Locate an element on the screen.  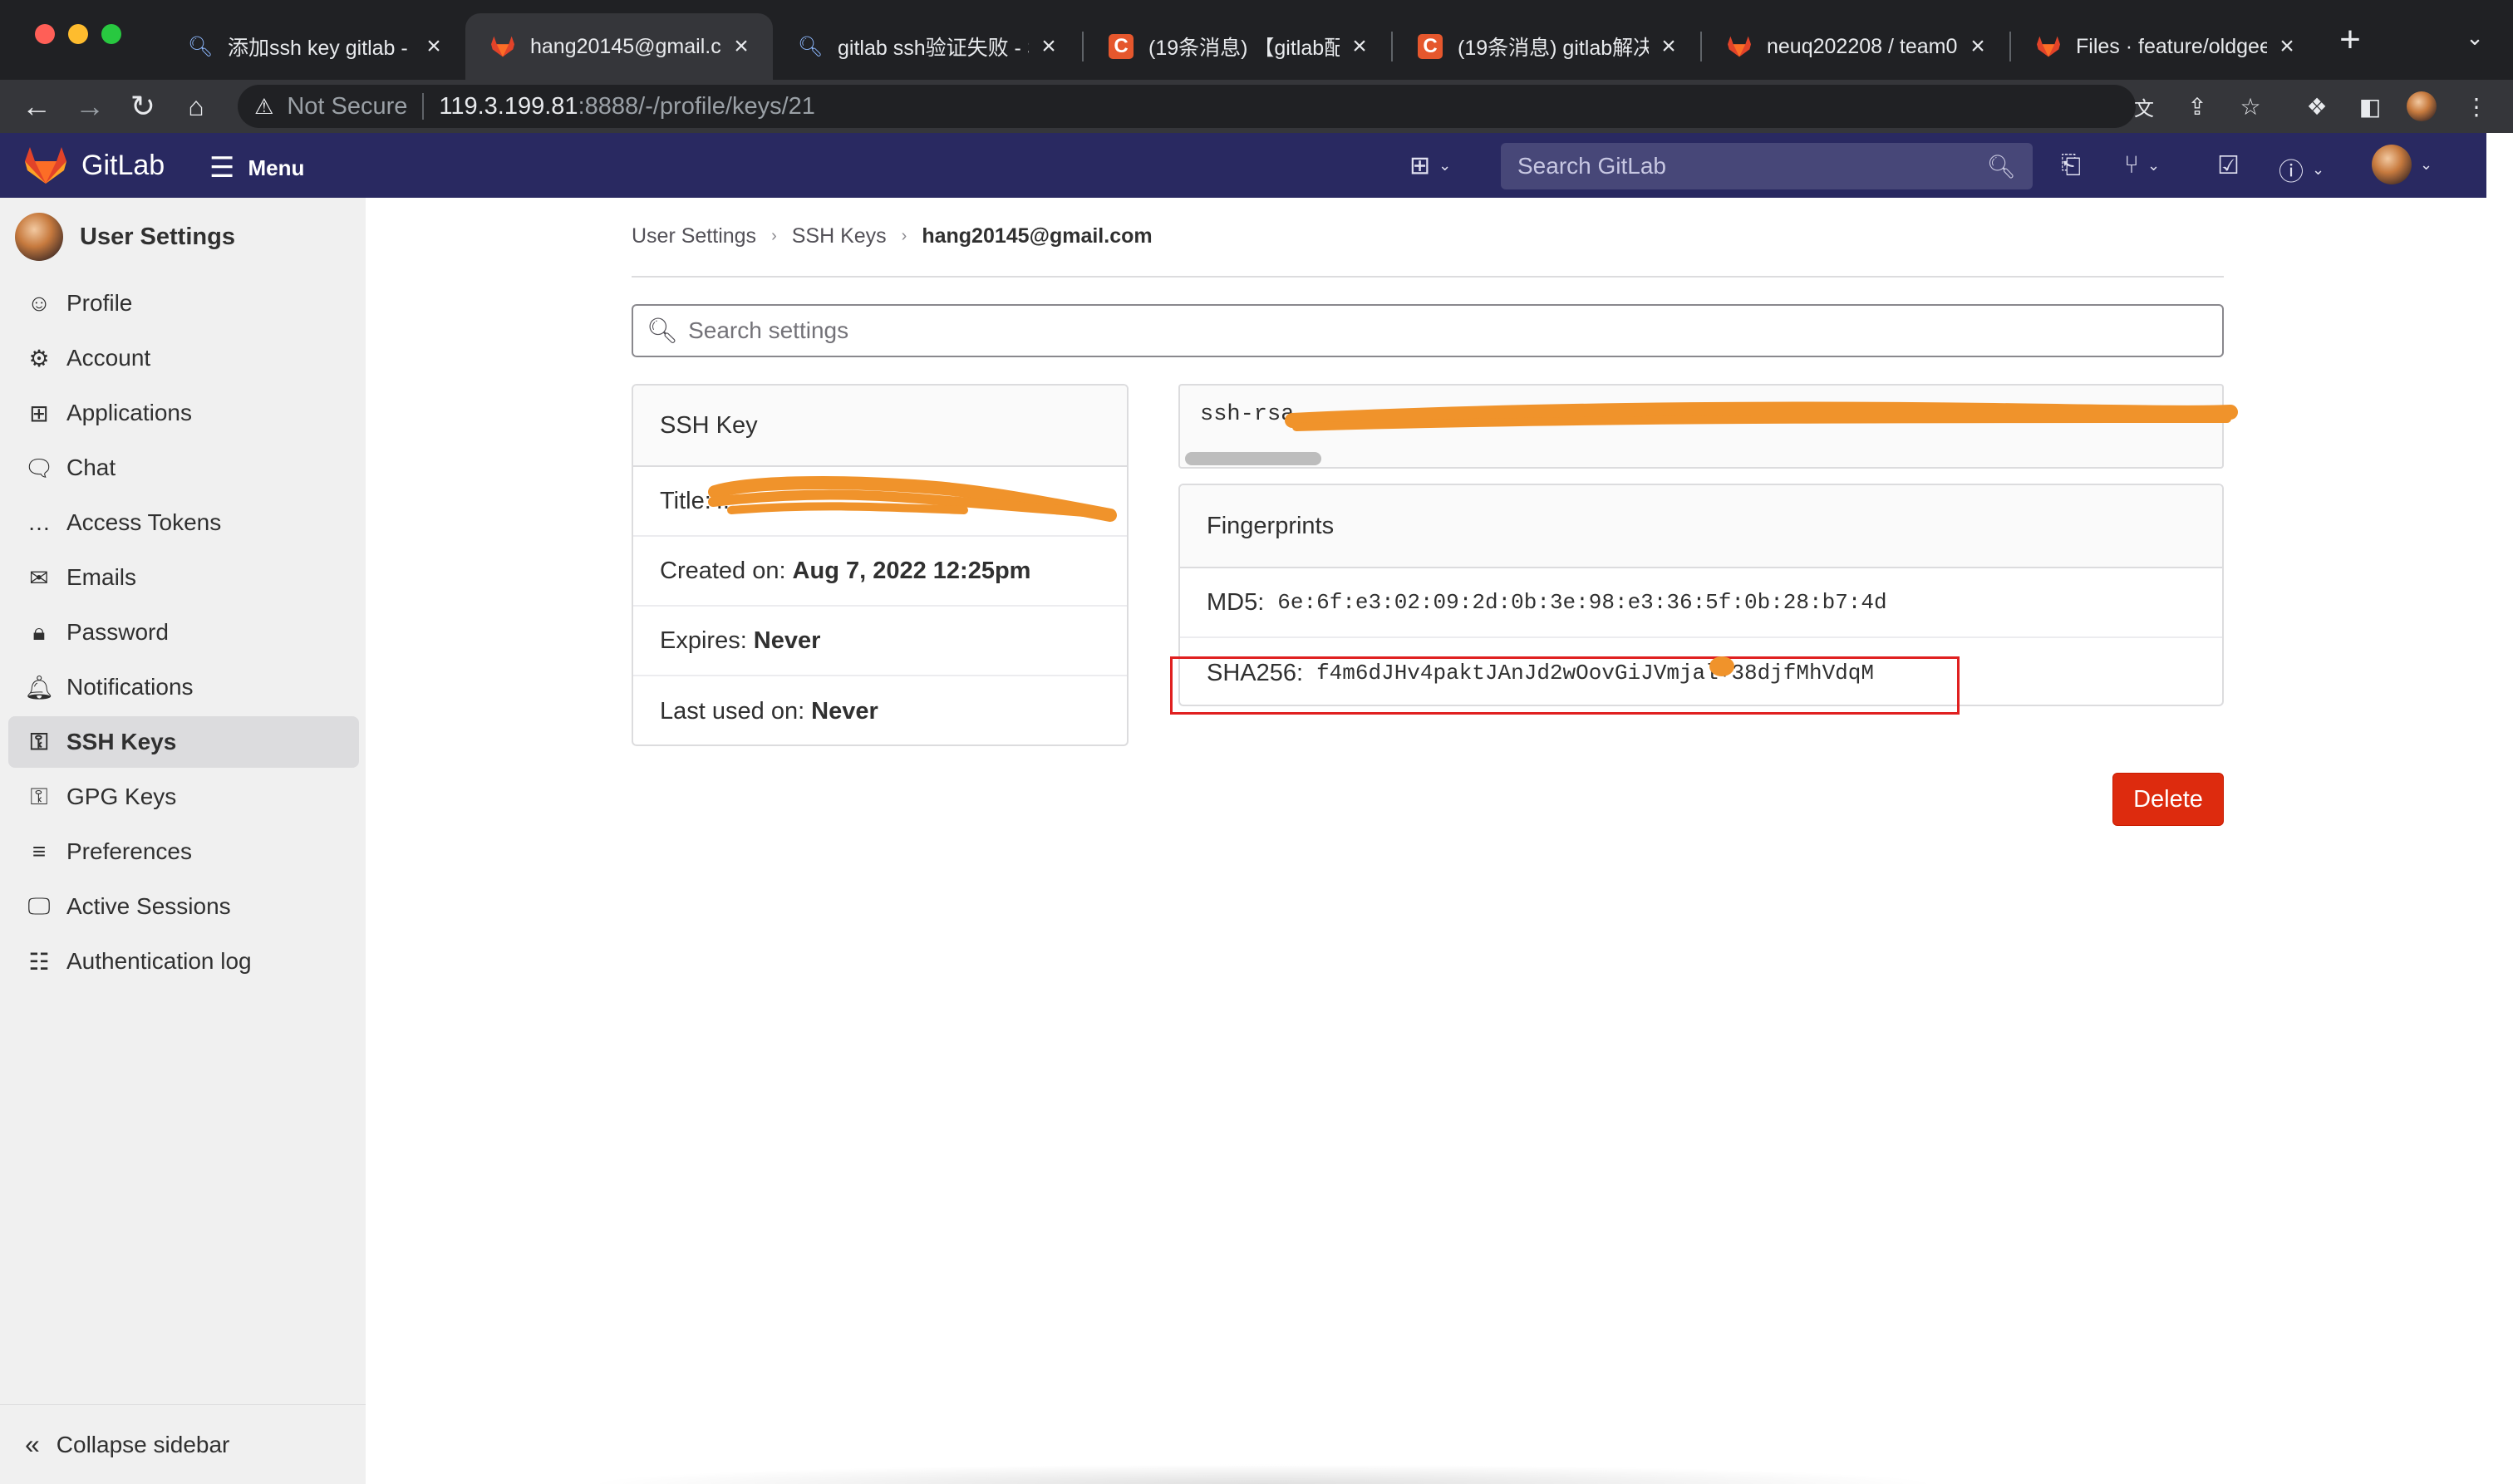
tab-title: 添加ssh key gitlab - S is located at coordinates (321, 48).